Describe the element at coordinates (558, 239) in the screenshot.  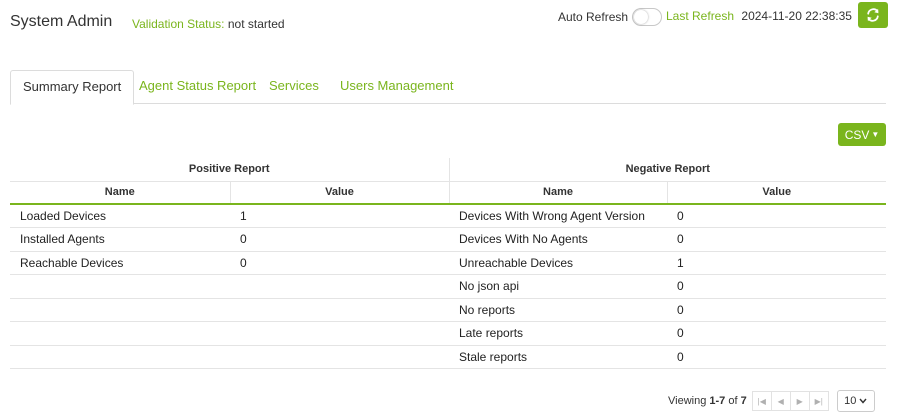
I see `negative-name-cell: Devices With No Agents` at that location.